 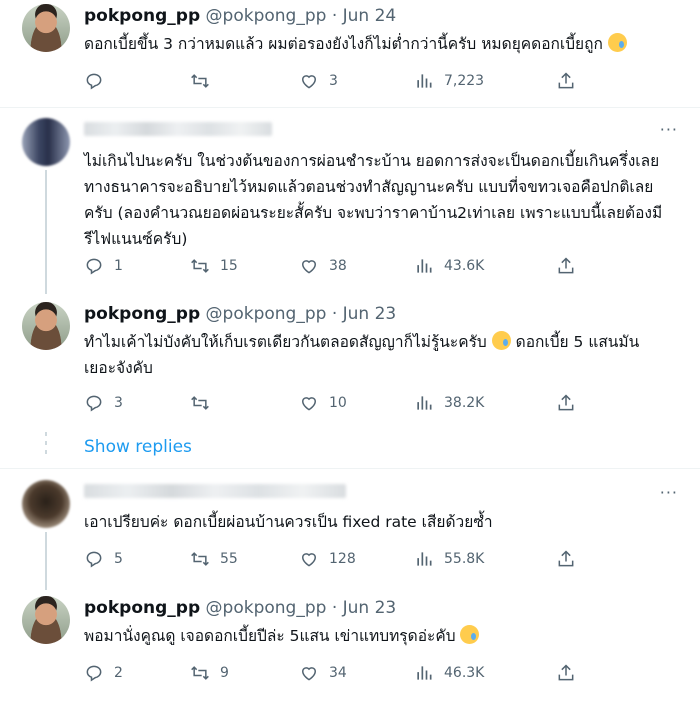 I want to click on tweet-actions: 2 9 34 46.3K, so click(x=334, y=673).